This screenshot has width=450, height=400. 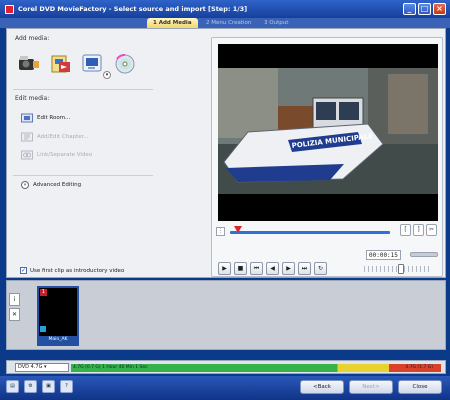 What do you see at coordinates (409, 9) in the screenshot?
I see `minimize-button: _` at bounding box center [409, 9].